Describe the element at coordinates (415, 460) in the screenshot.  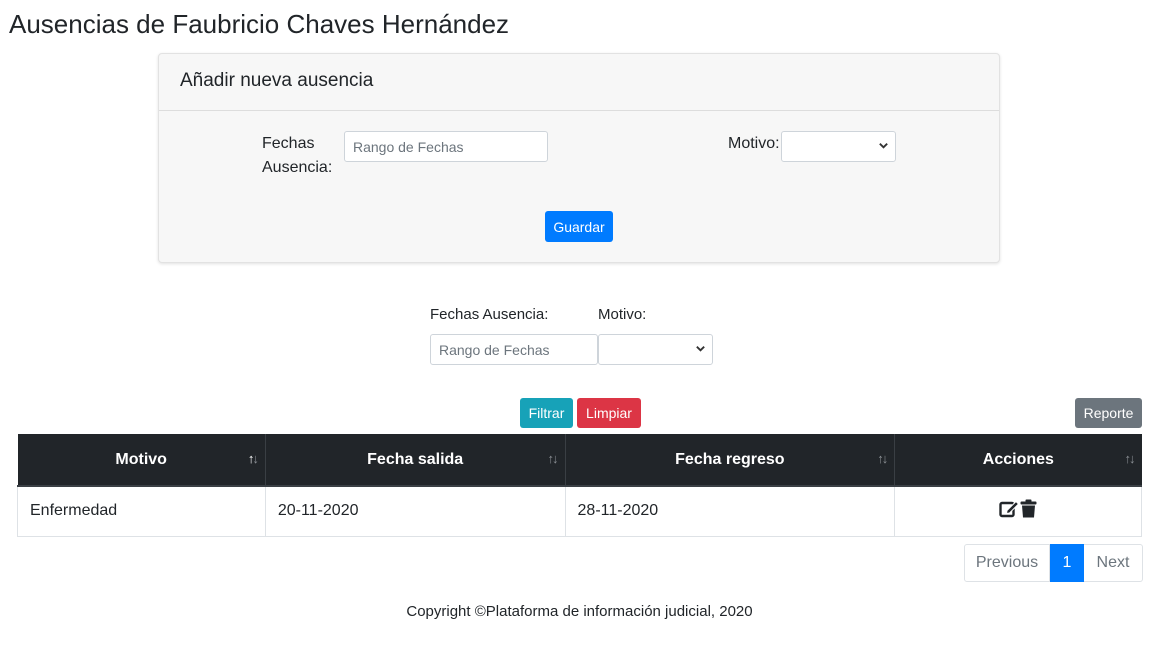
I see `column-header-fecha-salida: Fecha salida ↑↓` at that location.